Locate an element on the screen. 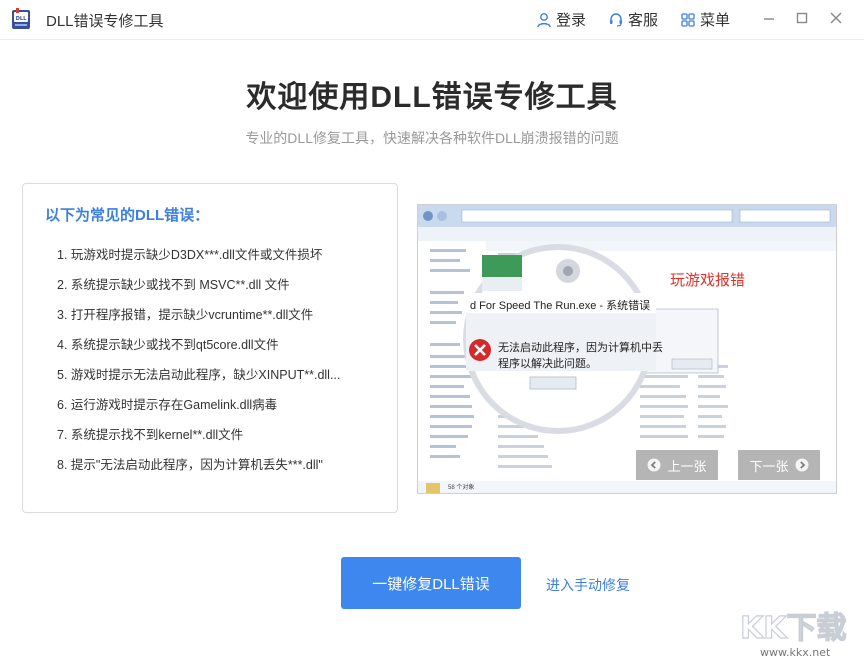  next-slide-label: 下一张 is located at coordinates (768, 465).